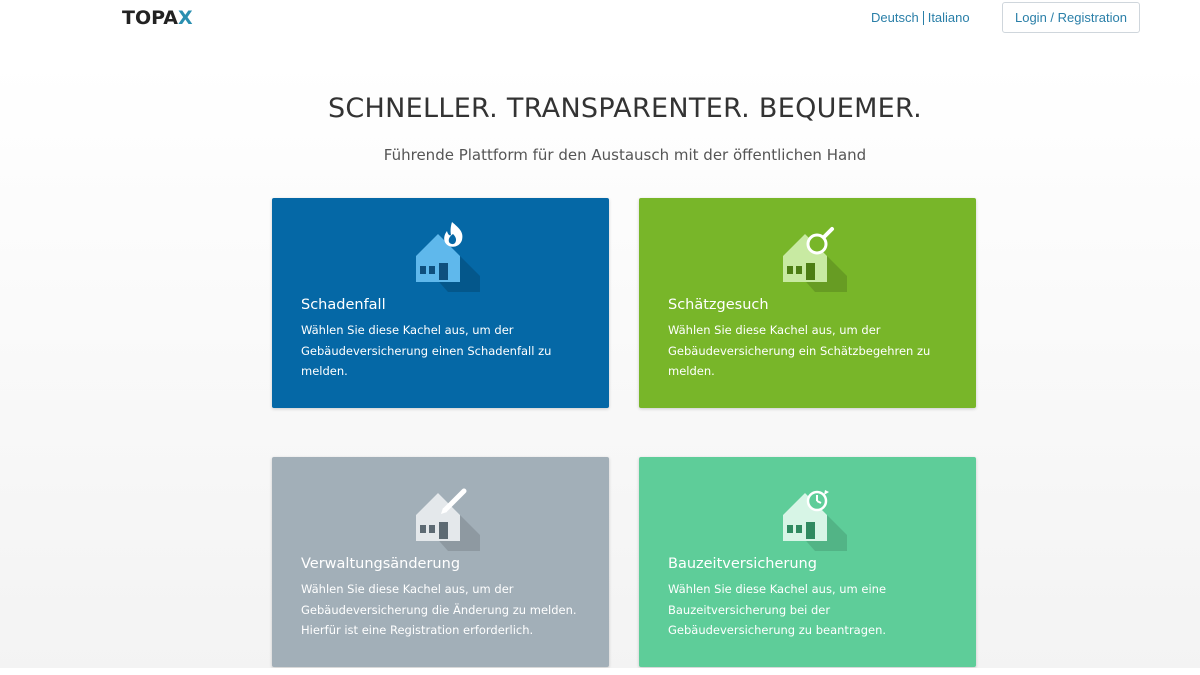 Image resolution: width=1200 pixels, height=675 pixels. I want to click on house-magnifier-icon, so click(815, 259).